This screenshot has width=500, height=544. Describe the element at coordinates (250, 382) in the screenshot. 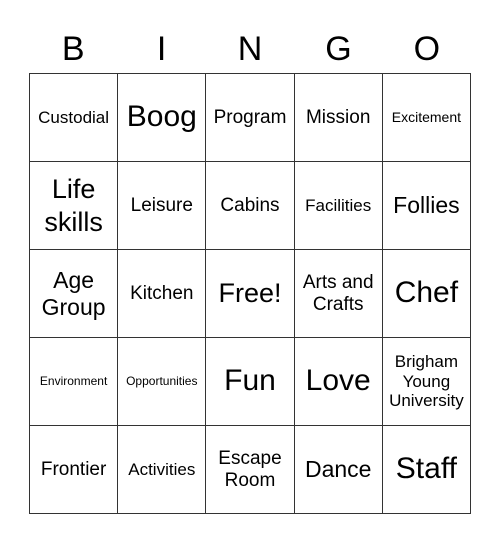

I see `bingo-cell: Fun` at that location.